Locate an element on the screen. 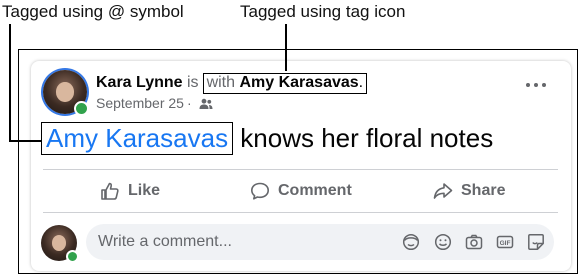 The width and height of the screenshot is (580, 278). comment-input is located at coordinates (238, 242).